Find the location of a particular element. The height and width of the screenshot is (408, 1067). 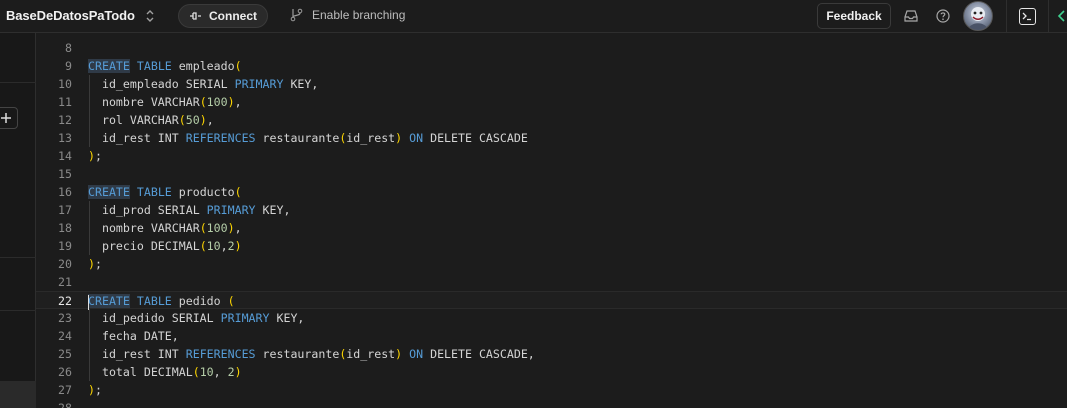

line-number: 22 is located at coordinates (65, 301).